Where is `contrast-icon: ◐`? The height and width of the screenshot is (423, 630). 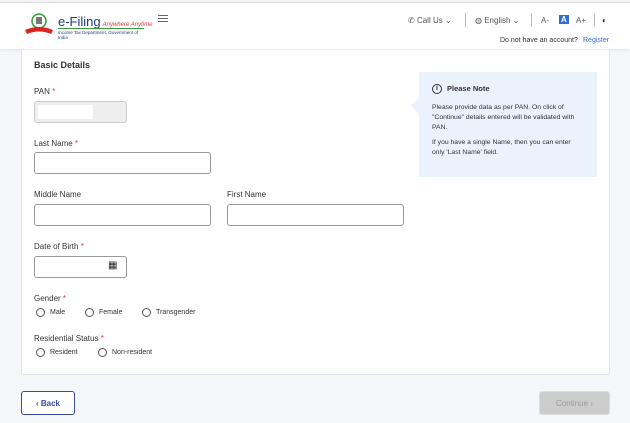
contrast-icon: ◐ is located at coordinates (604, 20).